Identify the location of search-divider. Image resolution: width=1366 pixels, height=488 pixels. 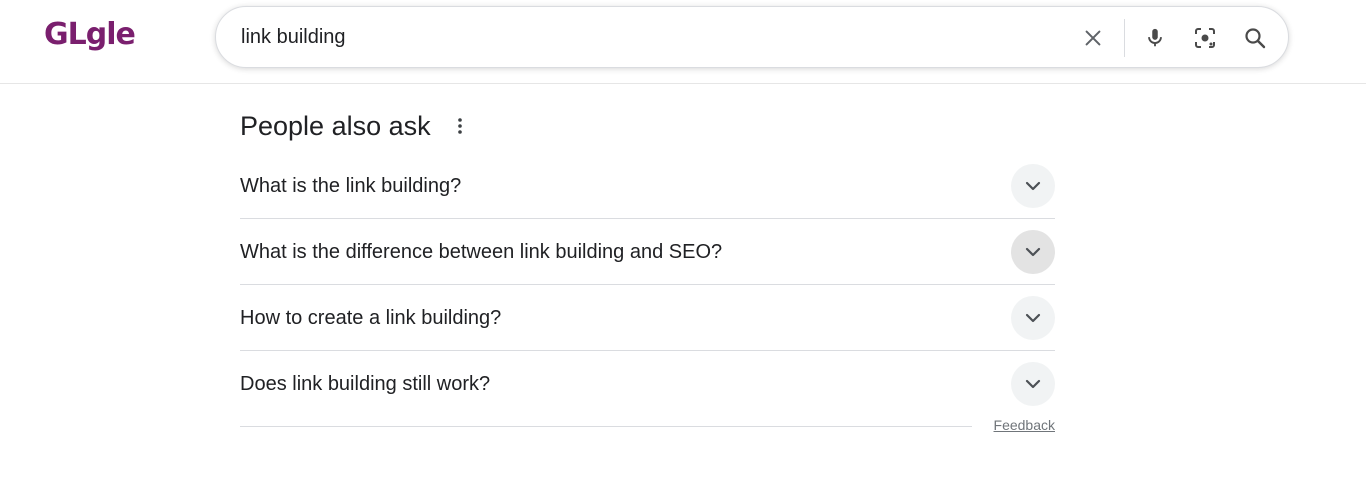
(1124, 38).